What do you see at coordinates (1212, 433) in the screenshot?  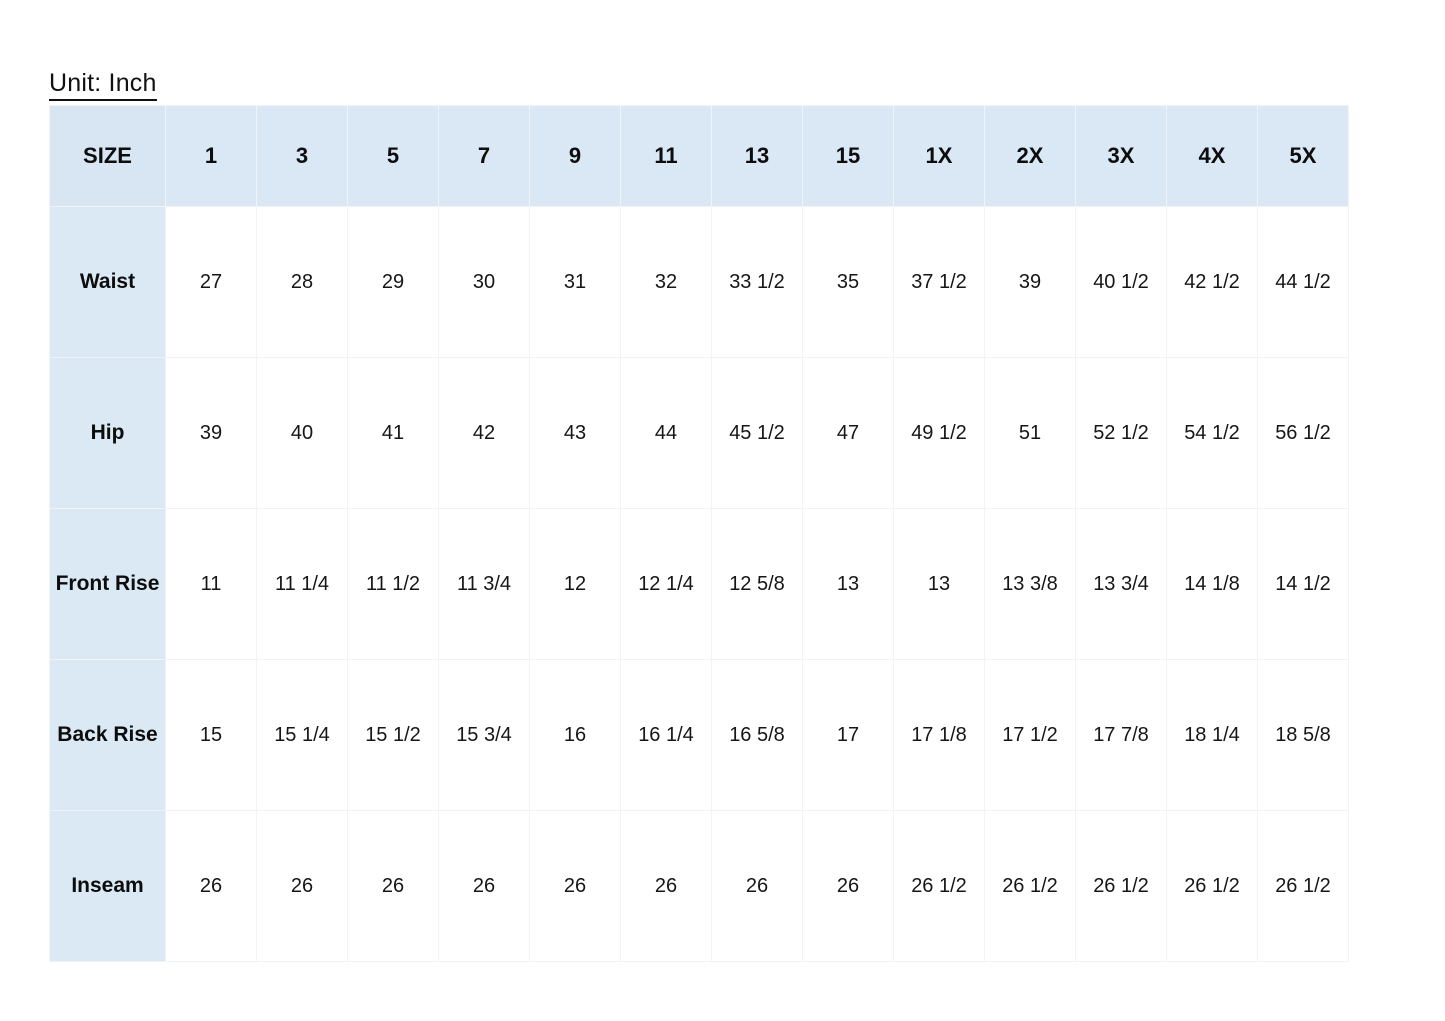 I see `measurement-cell: 54 1/2` at bounding box center [1212, 433].